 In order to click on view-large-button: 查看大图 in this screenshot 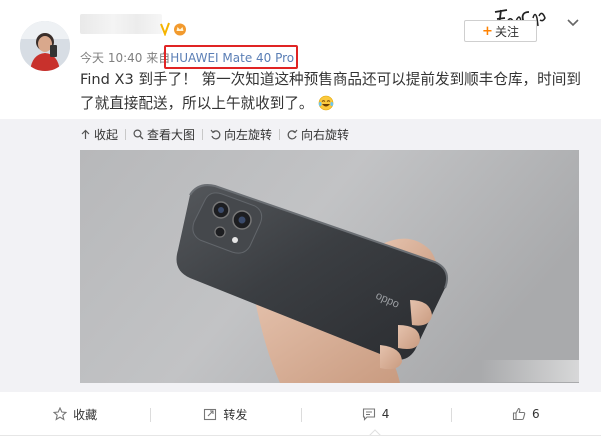, I will do `click(164, 134)`.